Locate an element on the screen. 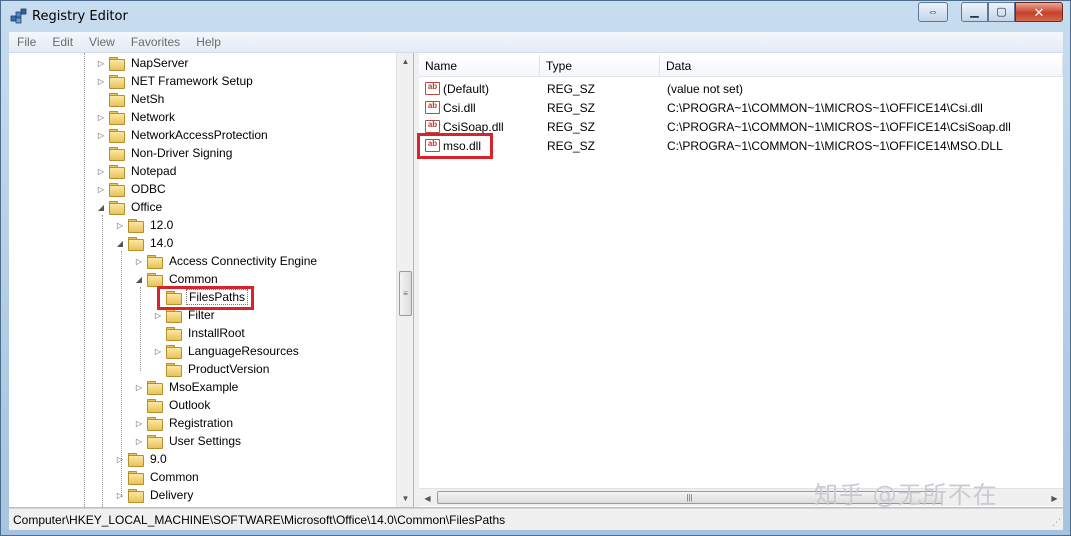 The height and width of the screenshot is (536, 1071). menu-file: File is located at coordinates (26, 42).